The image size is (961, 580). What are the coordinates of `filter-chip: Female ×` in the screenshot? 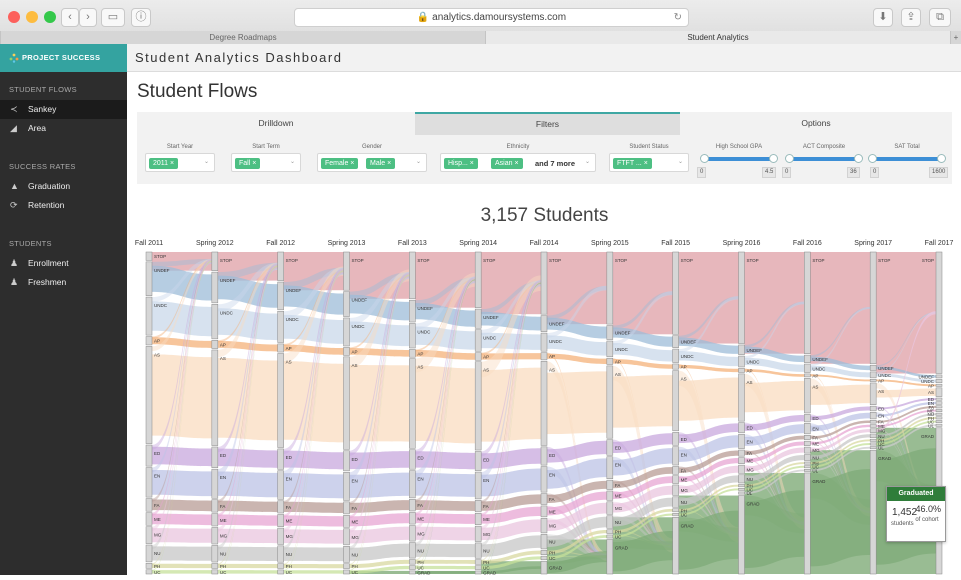 It's located at (340, 163).